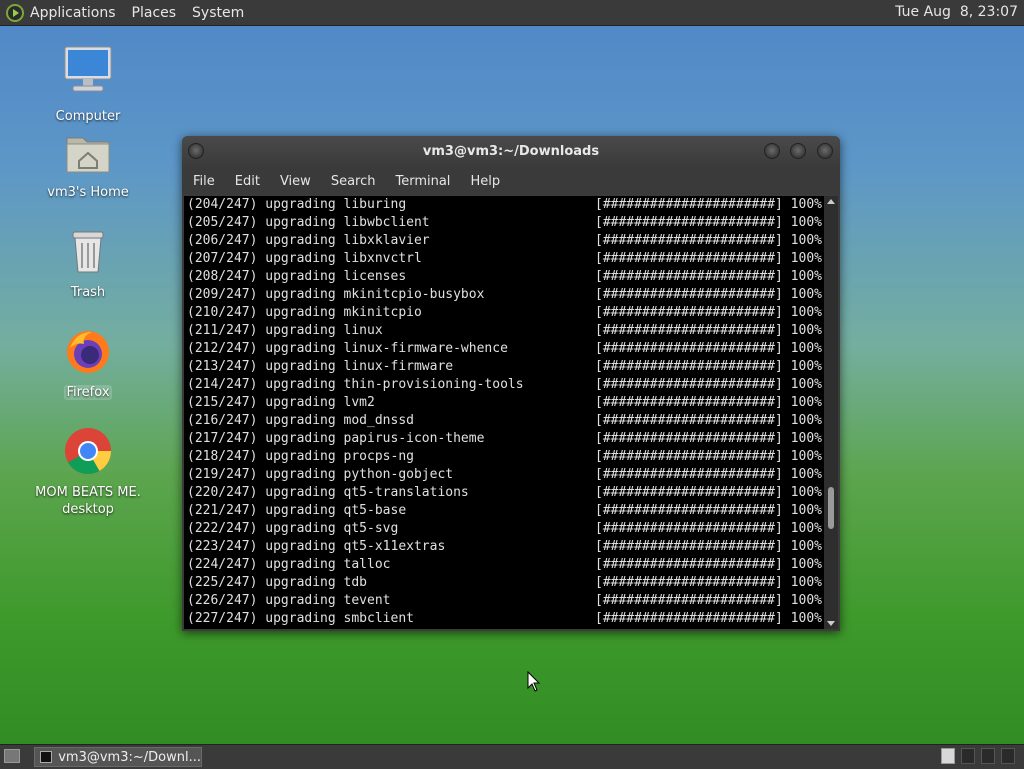  I want to click on show-desktop-icon, so click(12, 756).